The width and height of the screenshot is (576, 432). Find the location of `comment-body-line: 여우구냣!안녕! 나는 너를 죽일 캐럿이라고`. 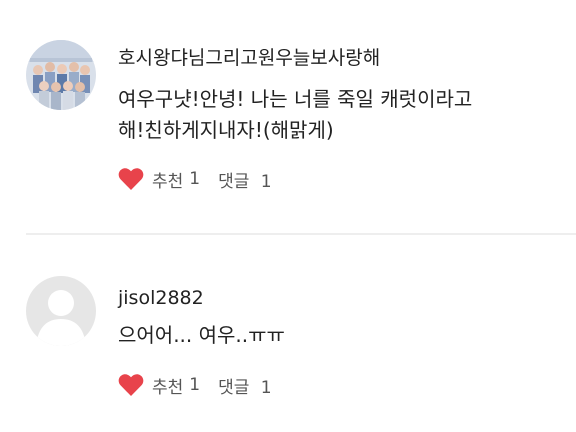

comment-body-line: 여우구냣!안녕! 나는 너를 죽일 캐럿이라고 is located at coordinates (295, 99).